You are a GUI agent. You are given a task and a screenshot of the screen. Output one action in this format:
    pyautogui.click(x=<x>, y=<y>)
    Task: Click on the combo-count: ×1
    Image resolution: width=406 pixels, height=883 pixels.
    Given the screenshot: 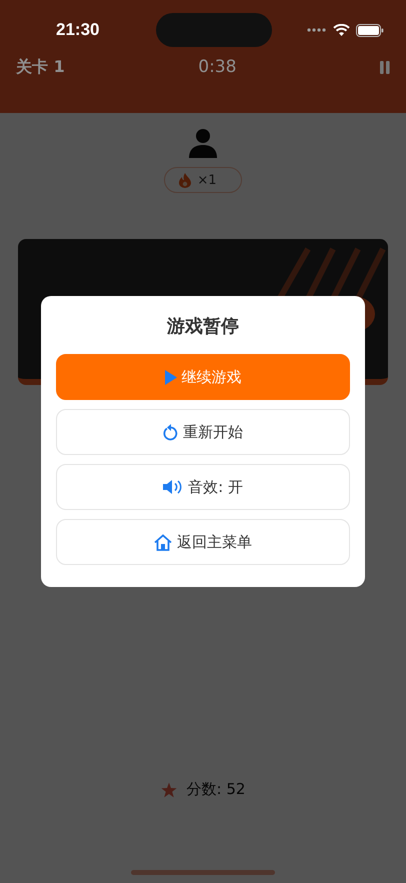 What is the action you would take?
    pyautogui.click(x=207, y=180)
    